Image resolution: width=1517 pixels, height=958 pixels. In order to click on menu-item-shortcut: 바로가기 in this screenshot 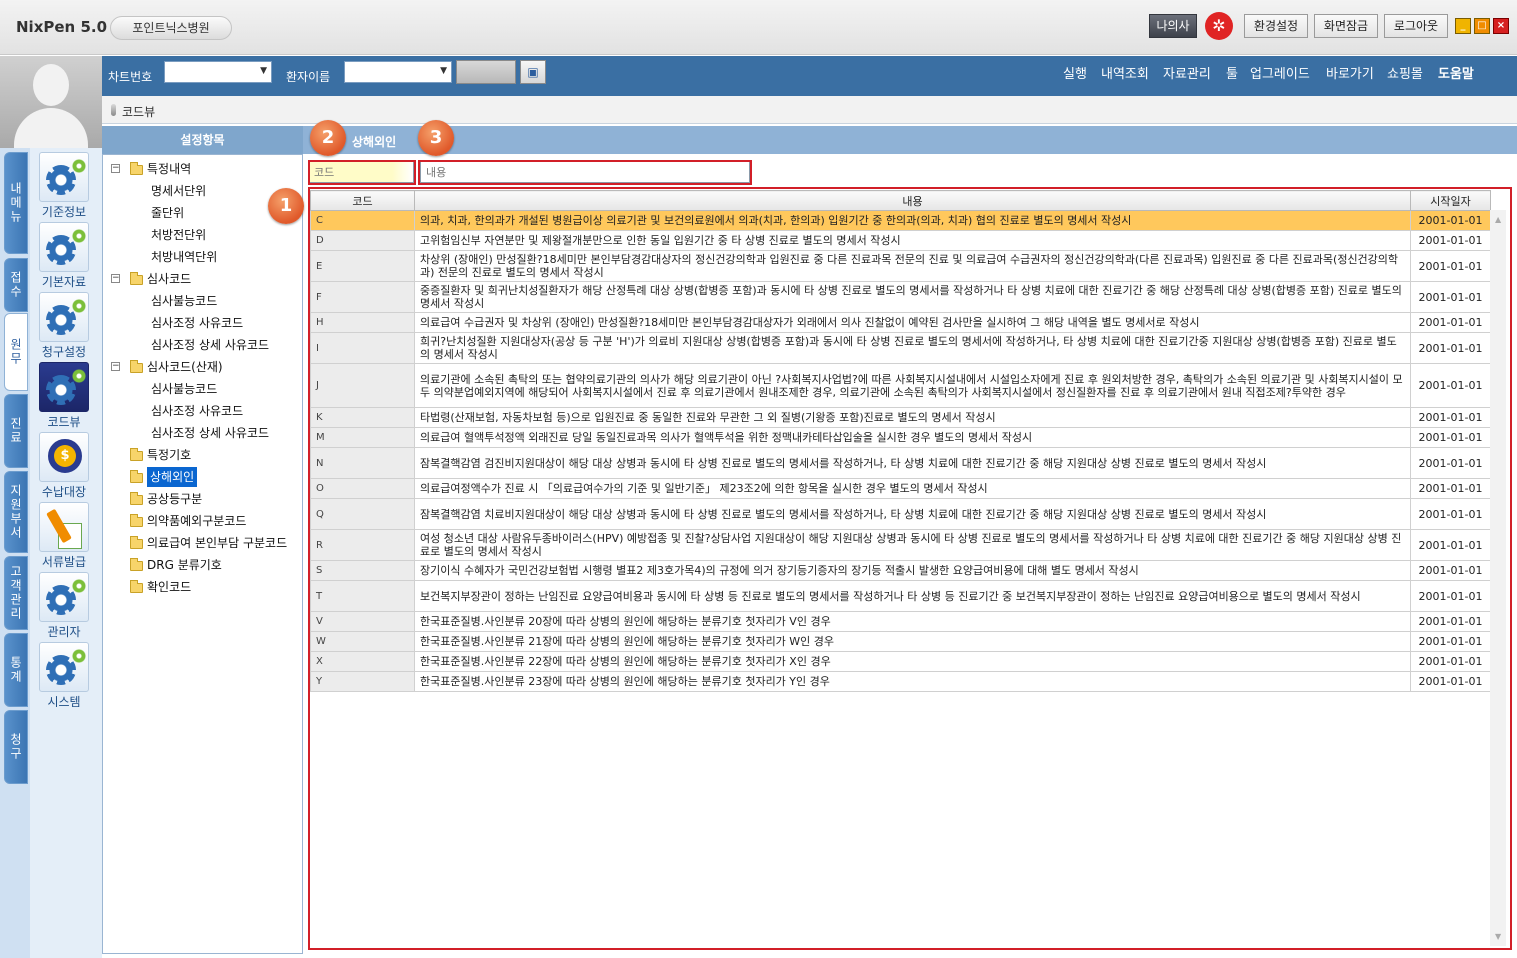, I will do `click(1350, 72)`.